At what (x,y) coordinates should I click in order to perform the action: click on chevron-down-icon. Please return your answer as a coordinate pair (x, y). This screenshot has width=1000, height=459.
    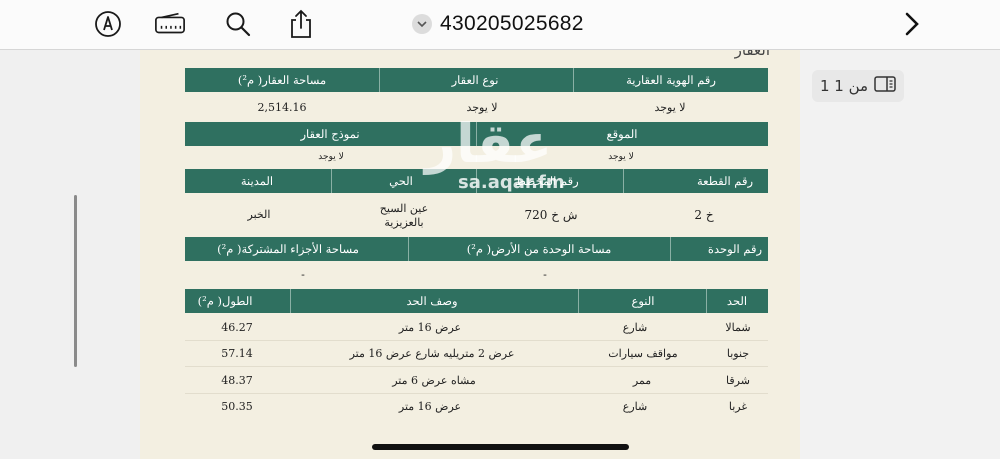
    Looking at the image, I should click on (422, 24).